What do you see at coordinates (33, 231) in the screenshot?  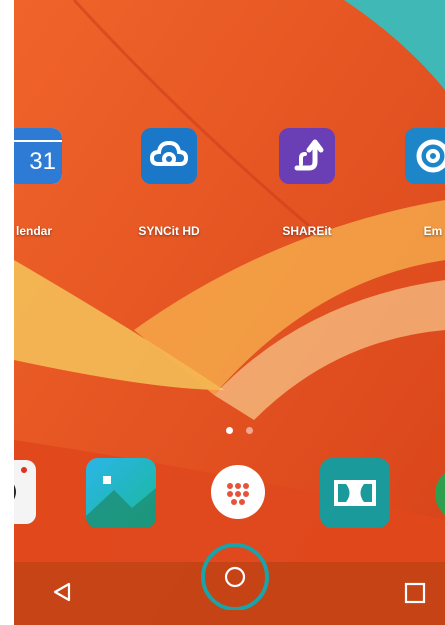 I see `app-label: lendar` at bounding box center [33, 231].